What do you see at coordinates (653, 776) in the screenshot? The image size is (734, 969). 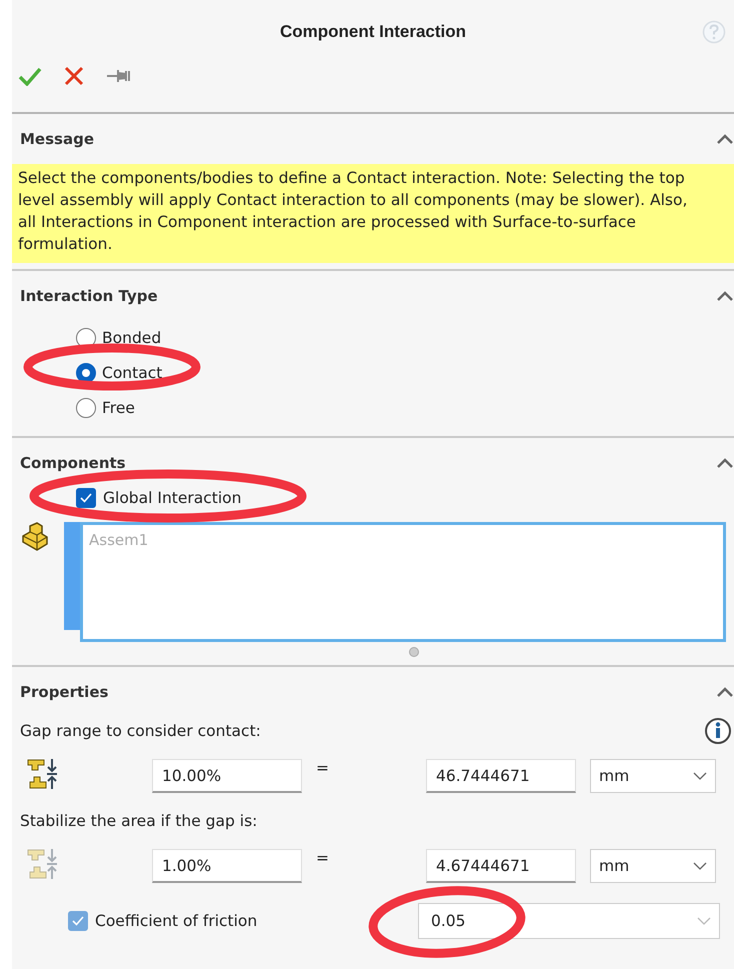 I see `unit-dropdown: mm` at bounding box center [653, 776].